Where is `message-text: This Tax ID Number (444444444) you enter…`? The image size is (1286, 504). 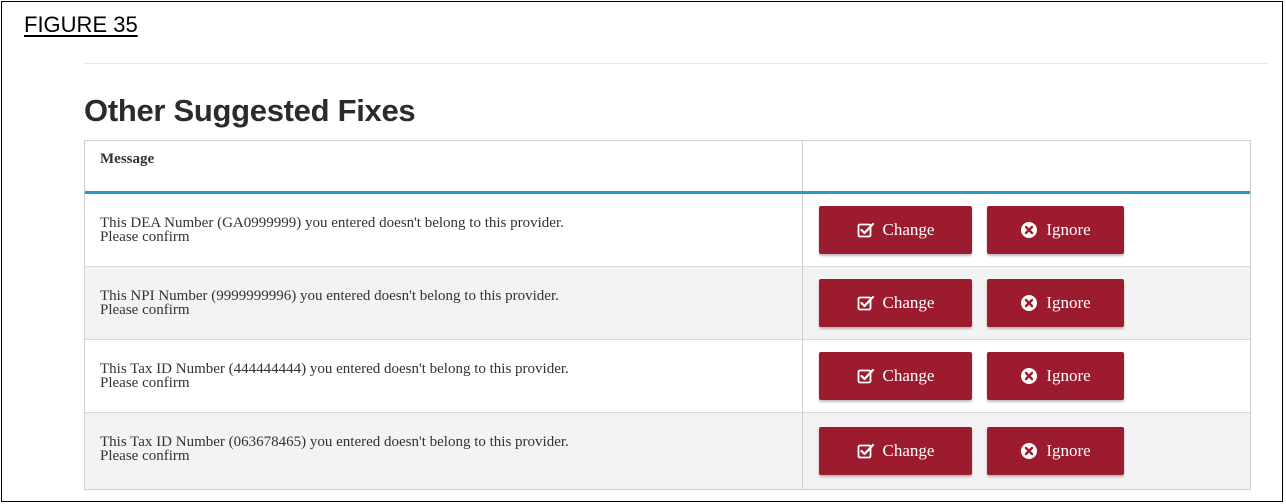
message-text: This Tax ID Number (444444444) you enter… is located at coordinates (334, 369).